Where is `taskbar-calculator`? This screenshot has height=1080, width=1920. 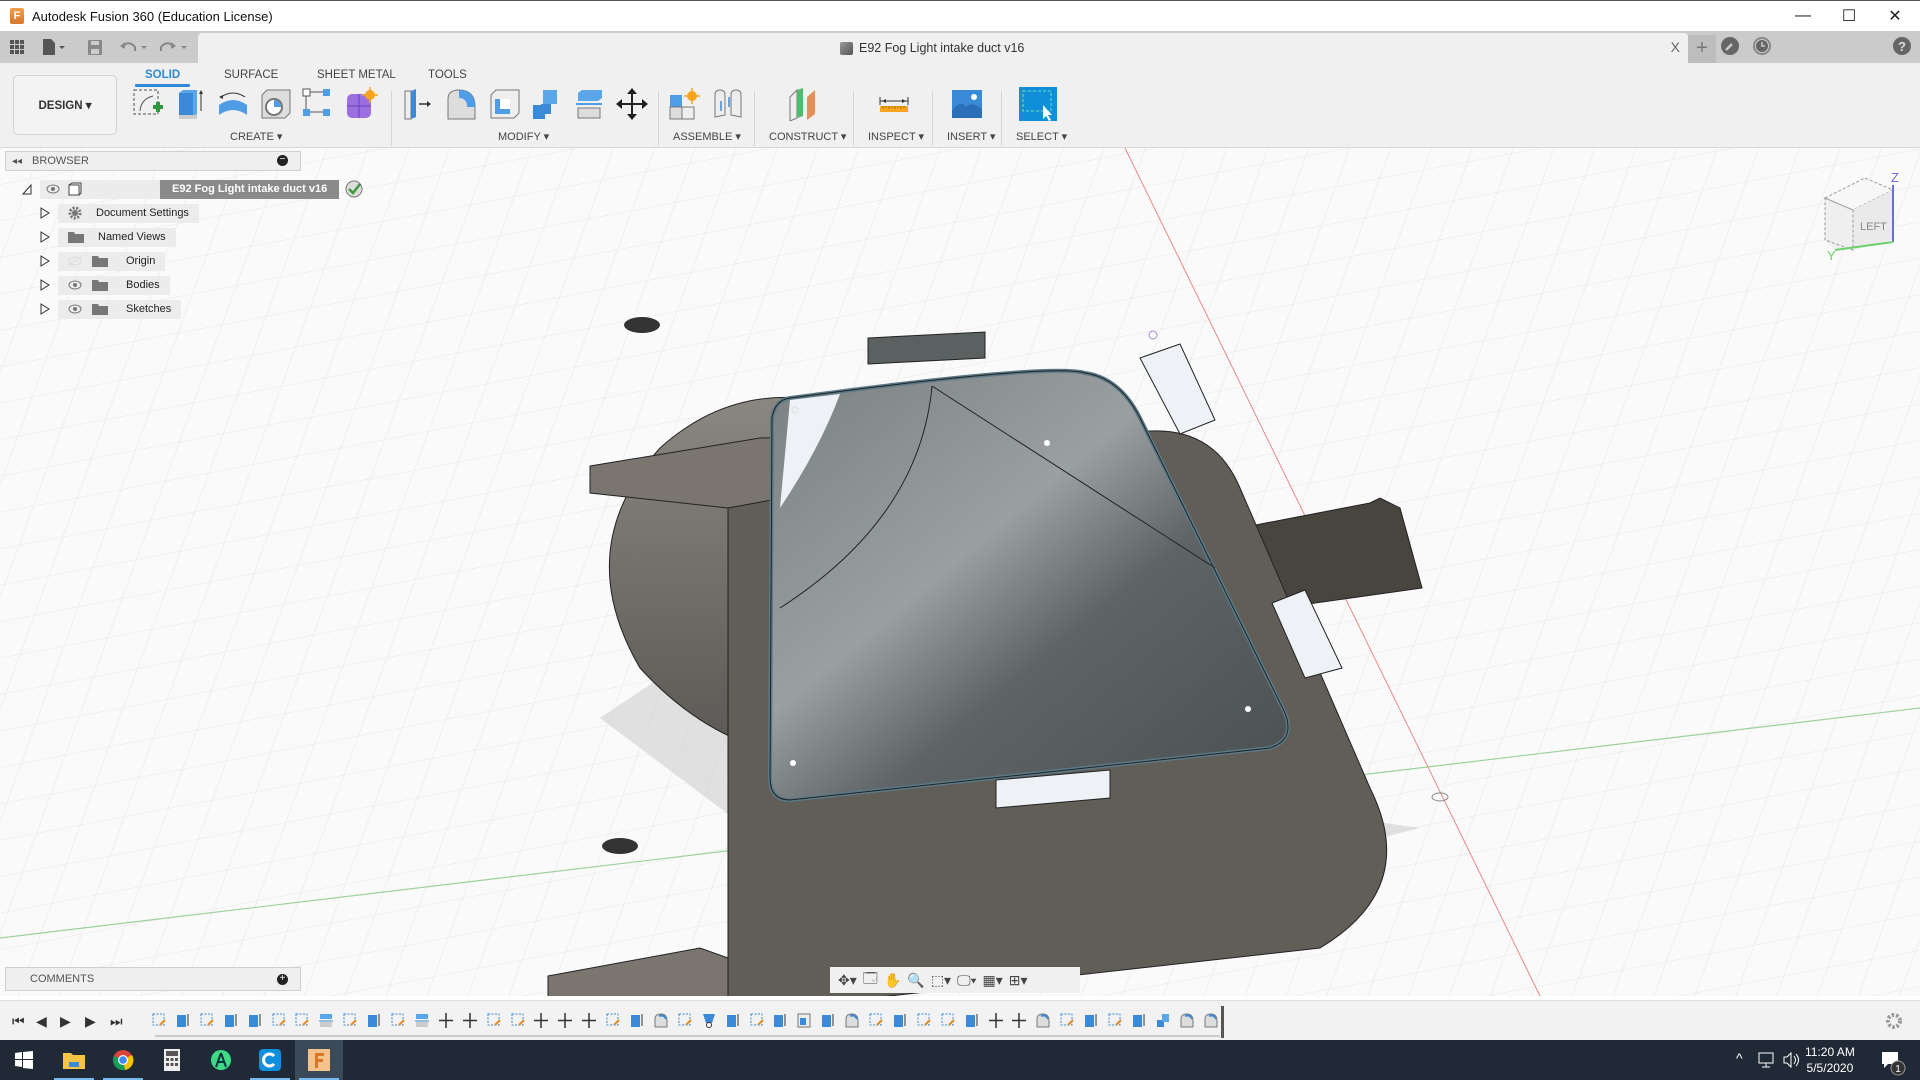 taskbar-calculator is located at coordinates (172, 1060).